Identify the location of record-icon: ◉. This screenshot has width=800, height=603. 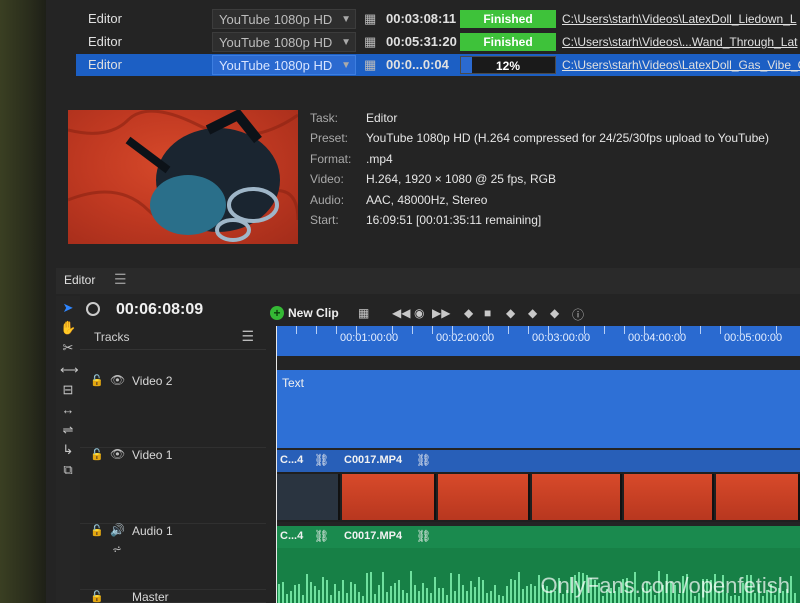
(419, 313).